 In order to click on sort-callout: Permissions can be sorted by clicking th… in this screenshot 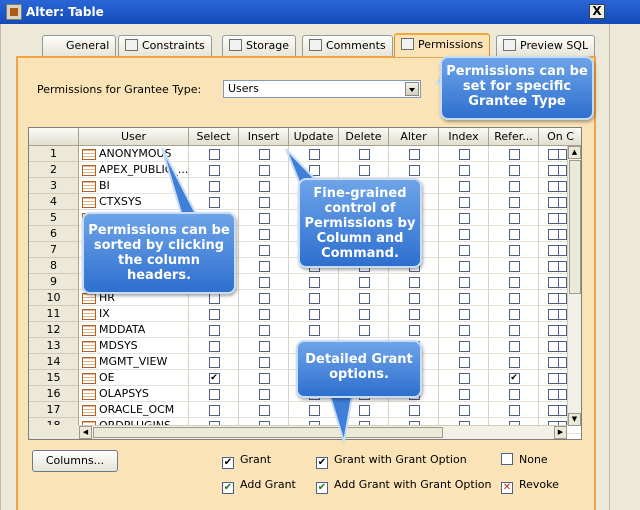, I will do `click(159, 253)`.